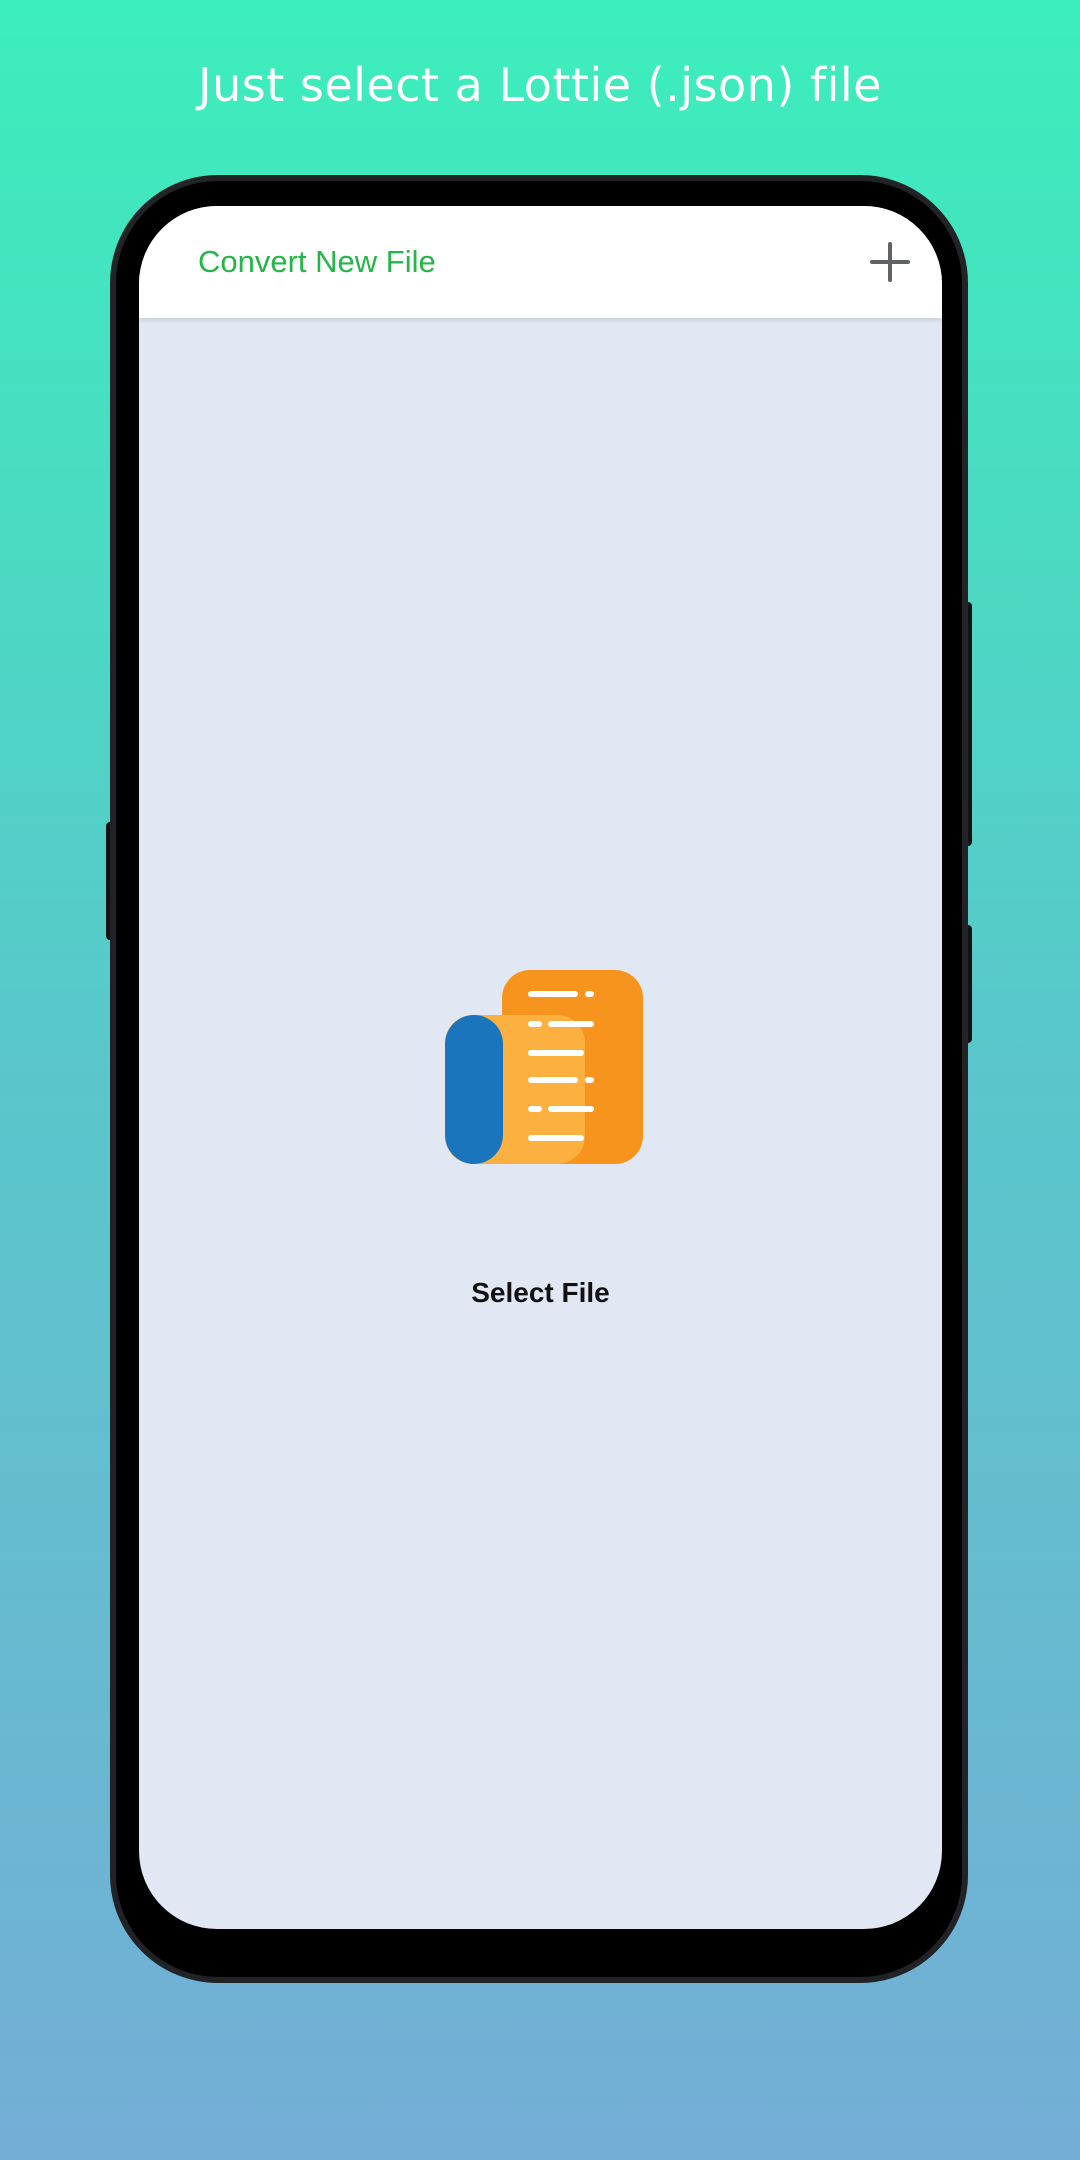 The image size is (1080, 2160). I want to click on add-file-button, so click(890, 262).